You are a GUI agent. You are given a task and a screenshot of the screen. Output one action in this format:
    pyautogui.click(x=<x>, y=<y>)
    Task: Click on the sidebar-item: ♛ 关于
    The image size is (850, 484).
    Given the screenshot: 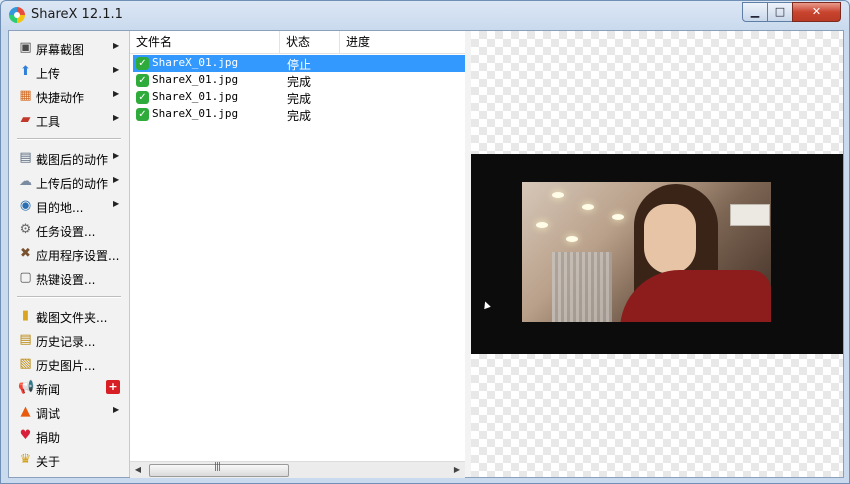 What is the action you would take?
    pyautogui.click(x=69, y=460)
    